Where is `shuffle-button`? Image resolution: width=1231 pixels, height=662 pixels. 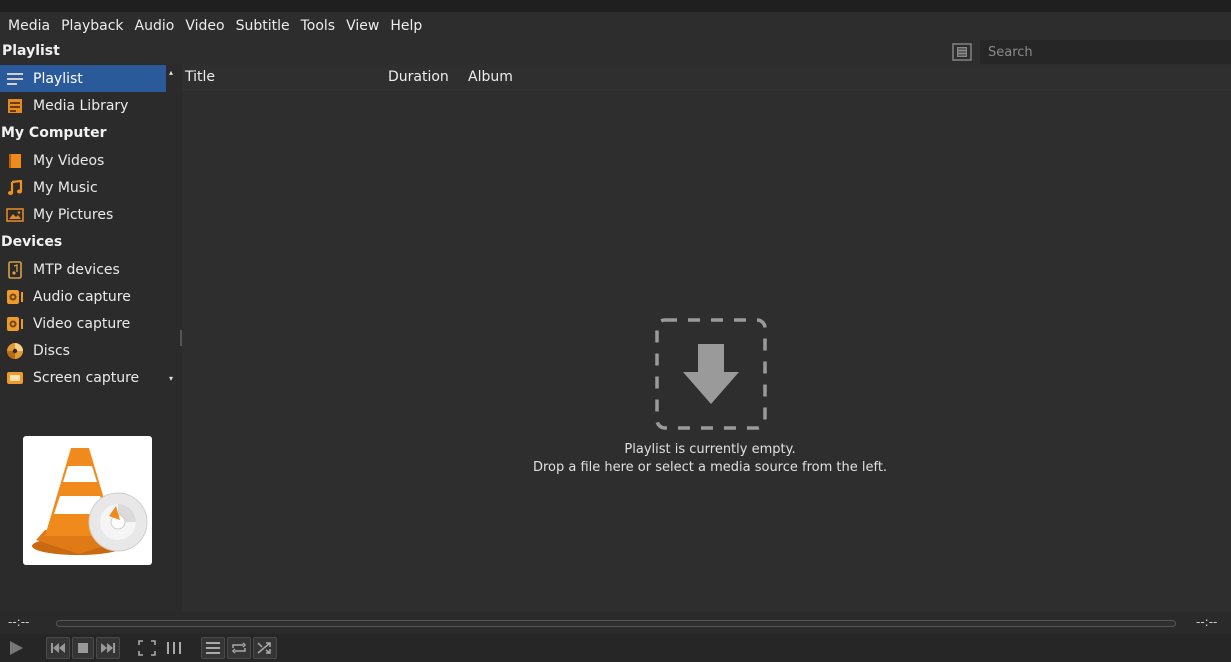 shuffle-button is located at coordinates (265, 648).